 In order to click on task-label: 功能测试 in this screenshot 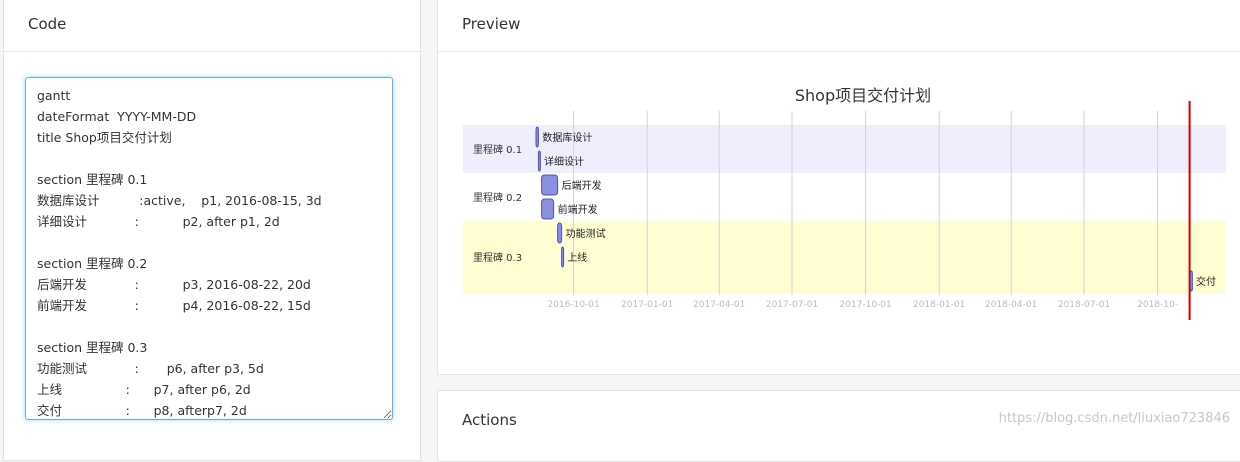, I will do `click(586, 233)`.